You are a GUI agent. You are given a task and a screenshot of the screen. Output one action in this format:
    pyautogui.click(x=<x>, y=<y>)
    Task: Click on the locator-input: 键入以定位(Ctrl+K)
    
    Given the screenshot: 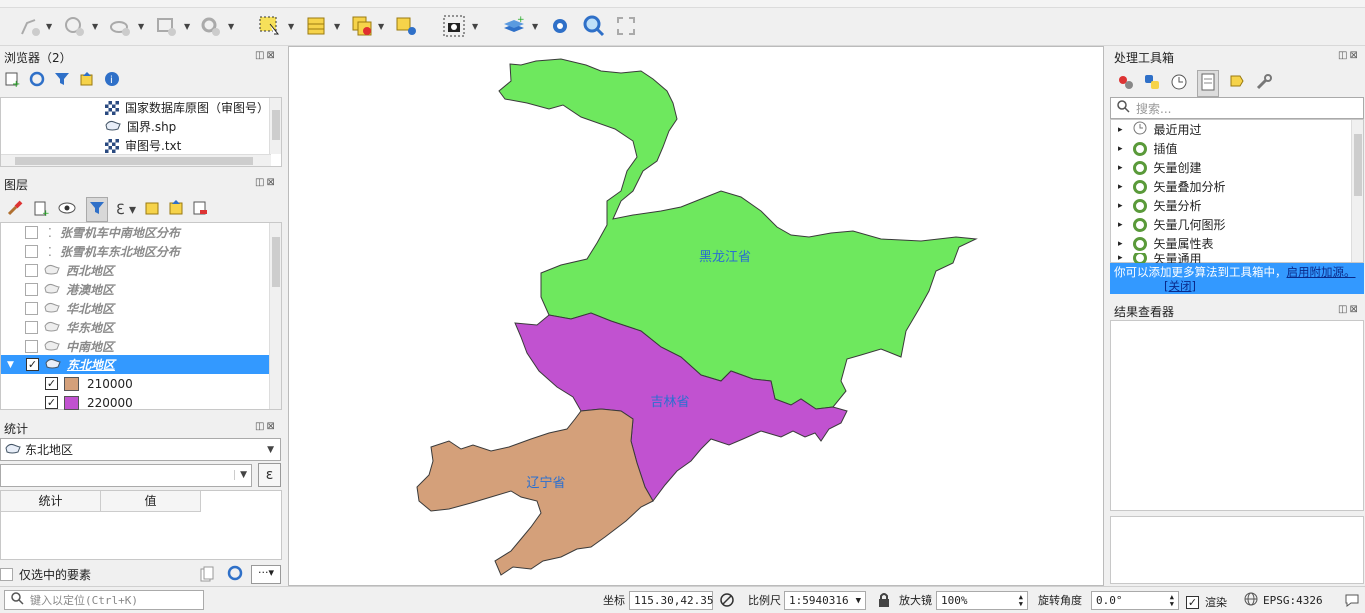 What is the action you would take?
    pyautogui.click(x=104, y=600)
    